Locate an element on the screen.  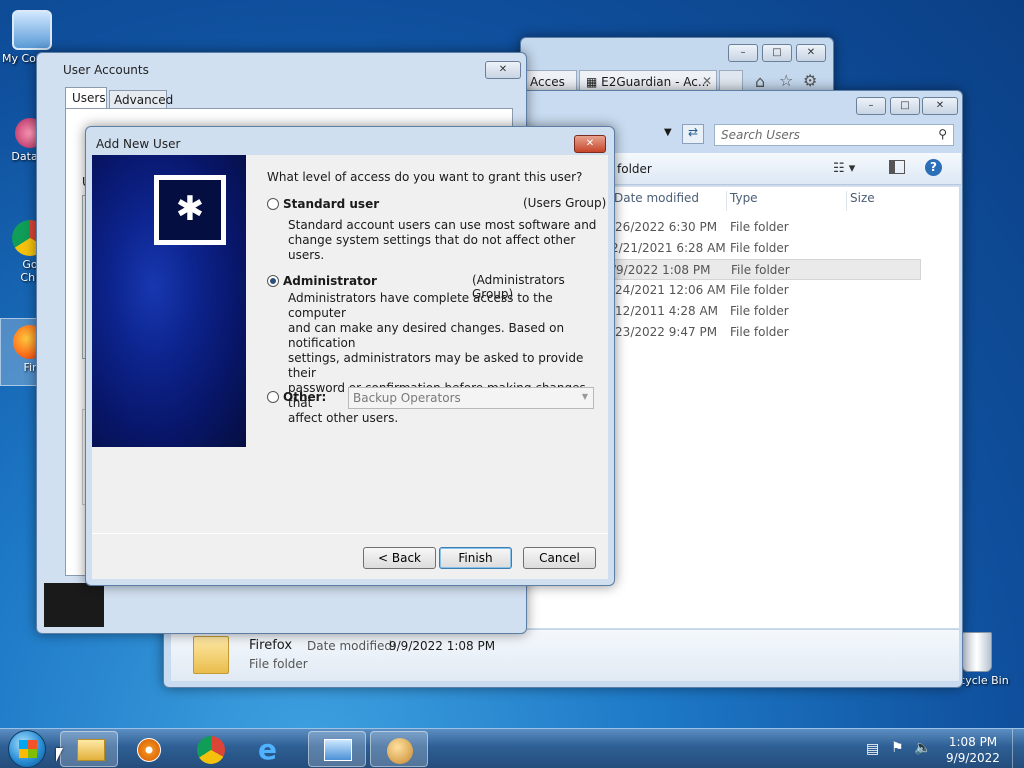
finish-button: Finish is located at coordinates (475, 558).